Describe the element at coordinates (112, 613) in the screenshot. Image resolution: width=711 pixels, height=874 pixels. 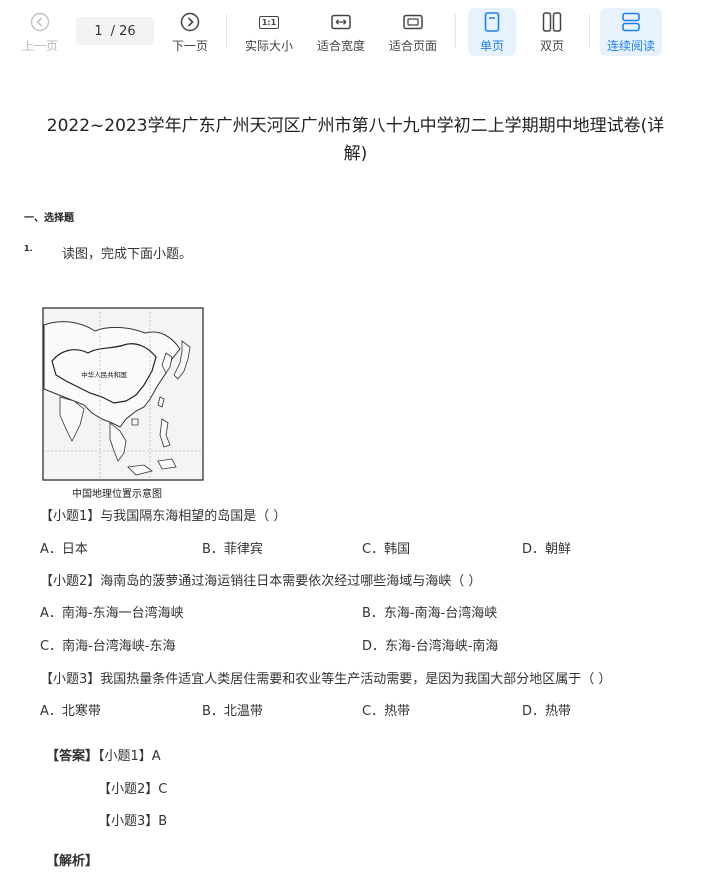
I see `sub2-option-a: A．南海-东海一台湾海峡` at that location.